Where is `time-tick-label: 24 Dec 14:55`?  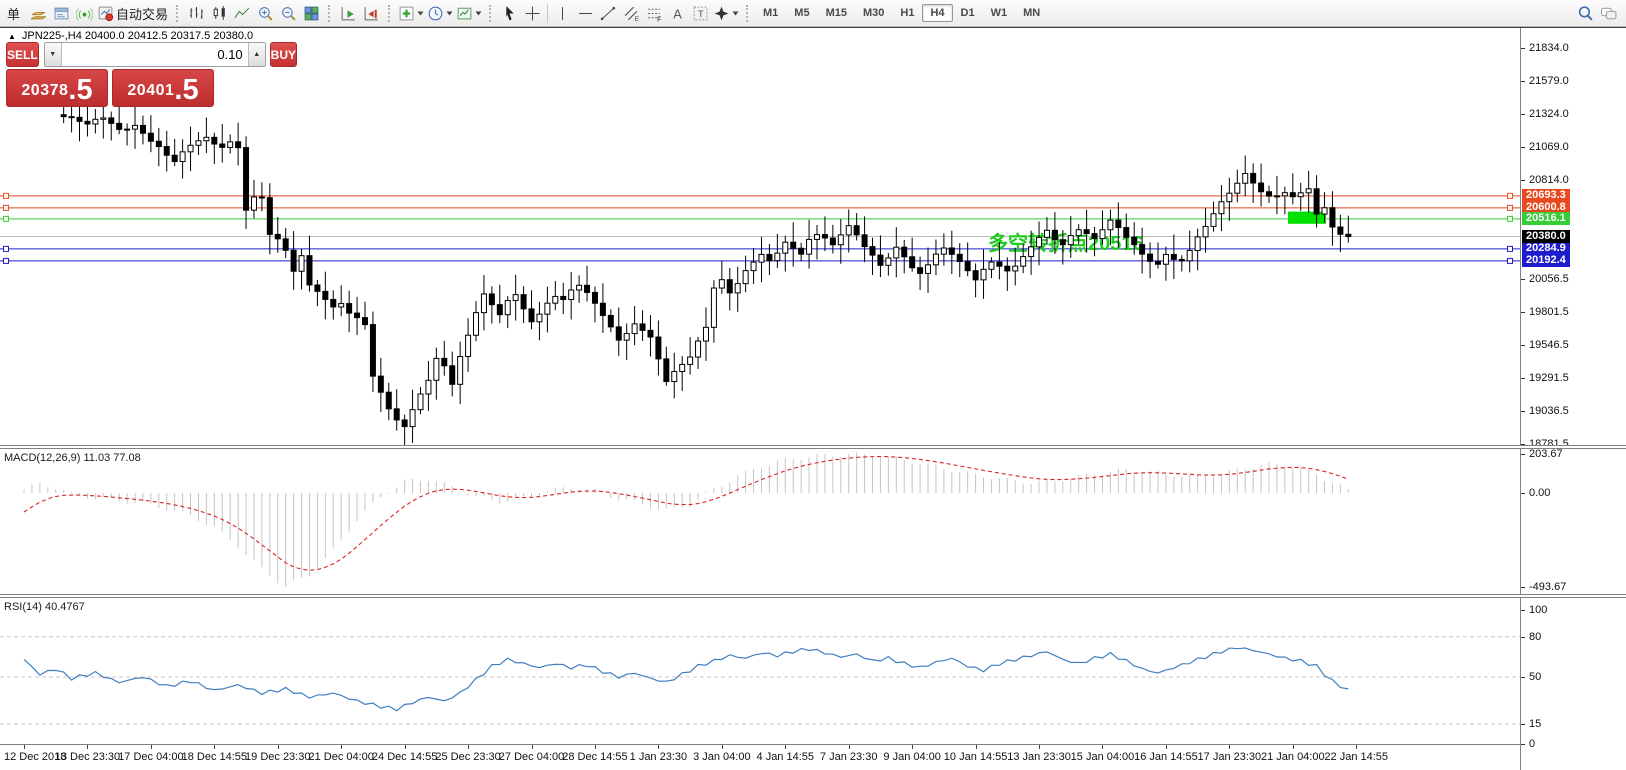 time-tick-label: 24 Dec 14:55 is located at coordinates (404, 757).